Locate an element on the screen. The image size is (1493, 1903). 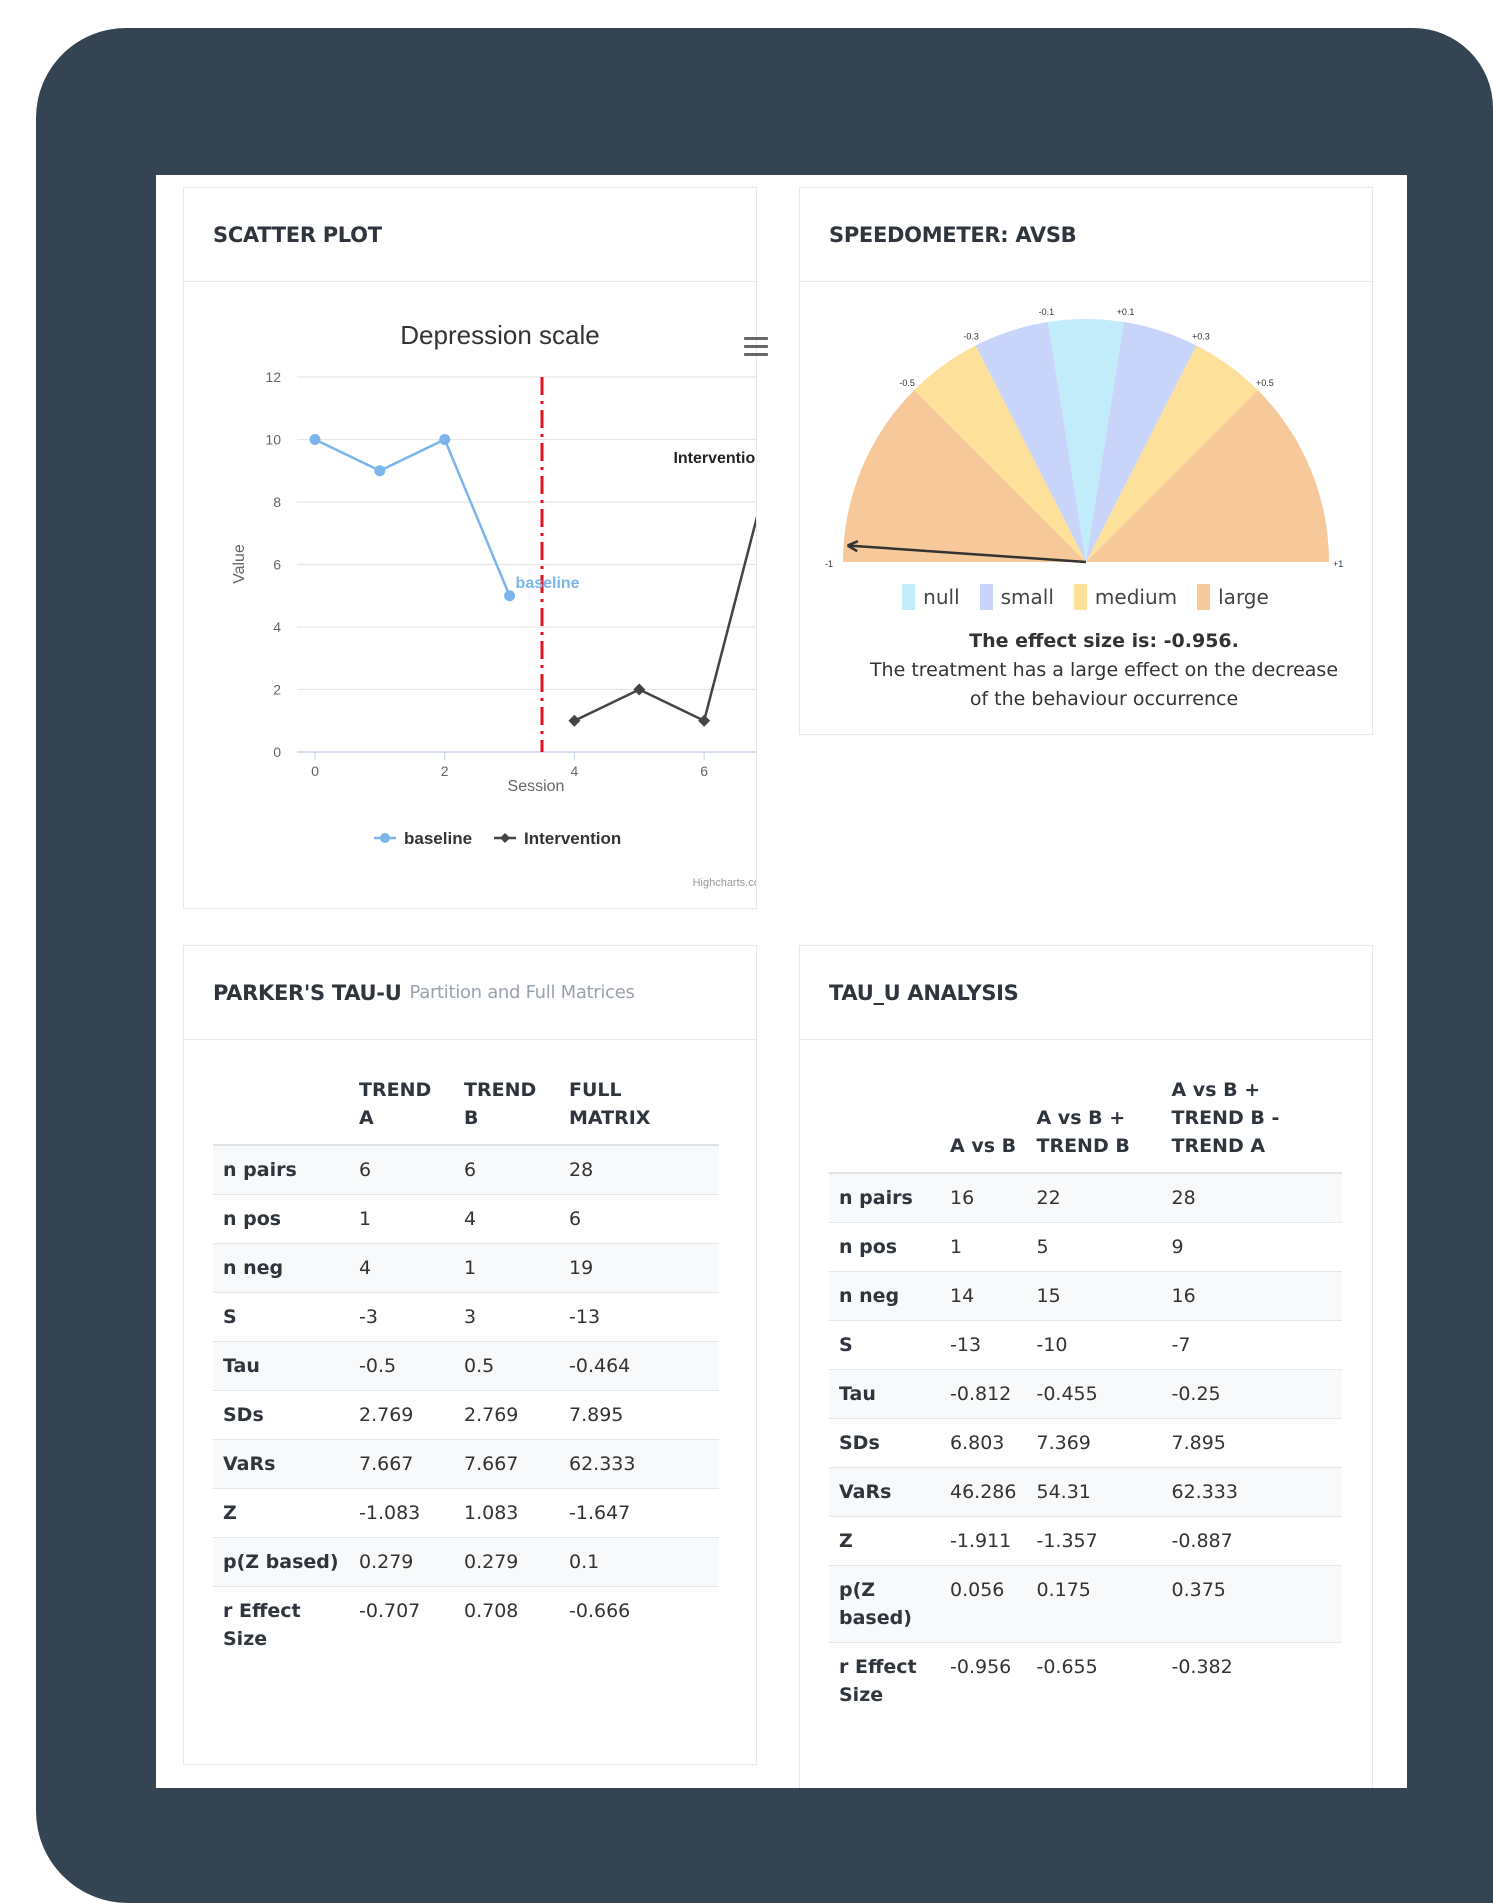
table-cell: 28 is located at coordinates (639, 1169).